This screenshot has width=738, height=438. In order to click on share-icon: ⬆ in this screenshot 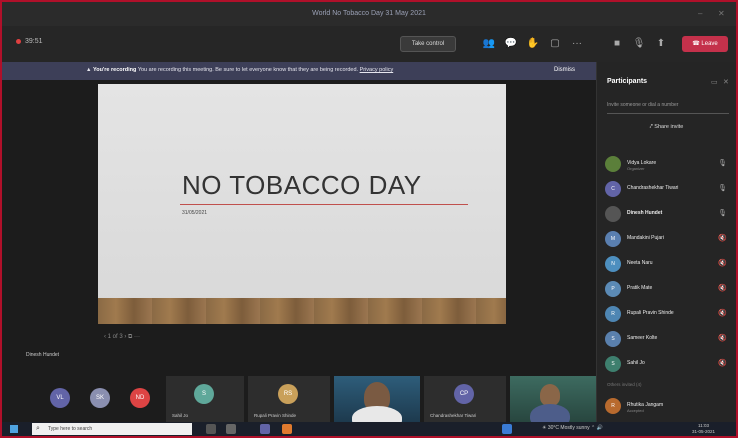, I will do `click(661, 44)`.